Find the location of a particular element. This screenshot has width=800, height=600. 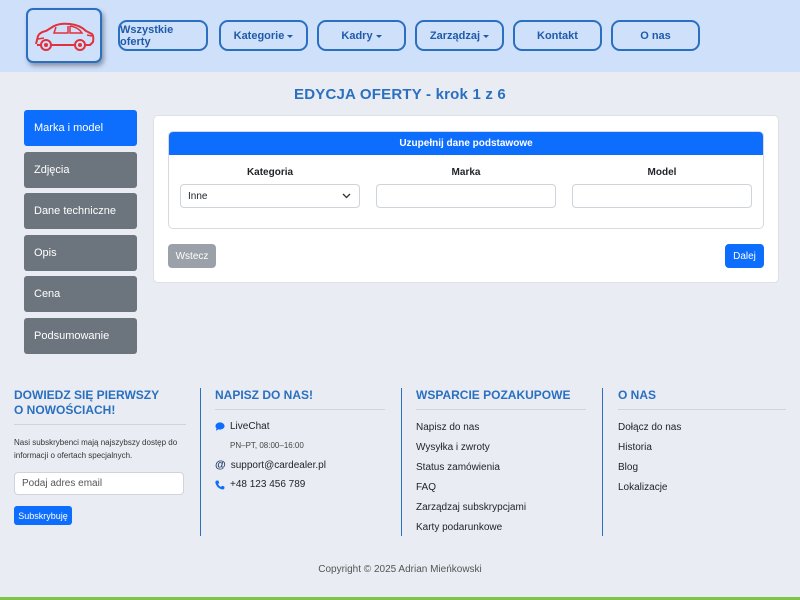

panel-header: Uzupełnij dane podstawowe is located at coordinates (466, 143).